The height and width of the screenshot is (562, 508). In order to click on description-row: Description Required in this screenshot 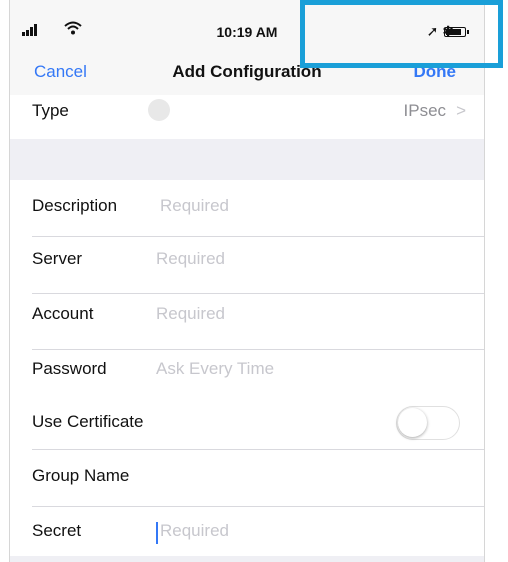, I will do `click(247, 208)`.